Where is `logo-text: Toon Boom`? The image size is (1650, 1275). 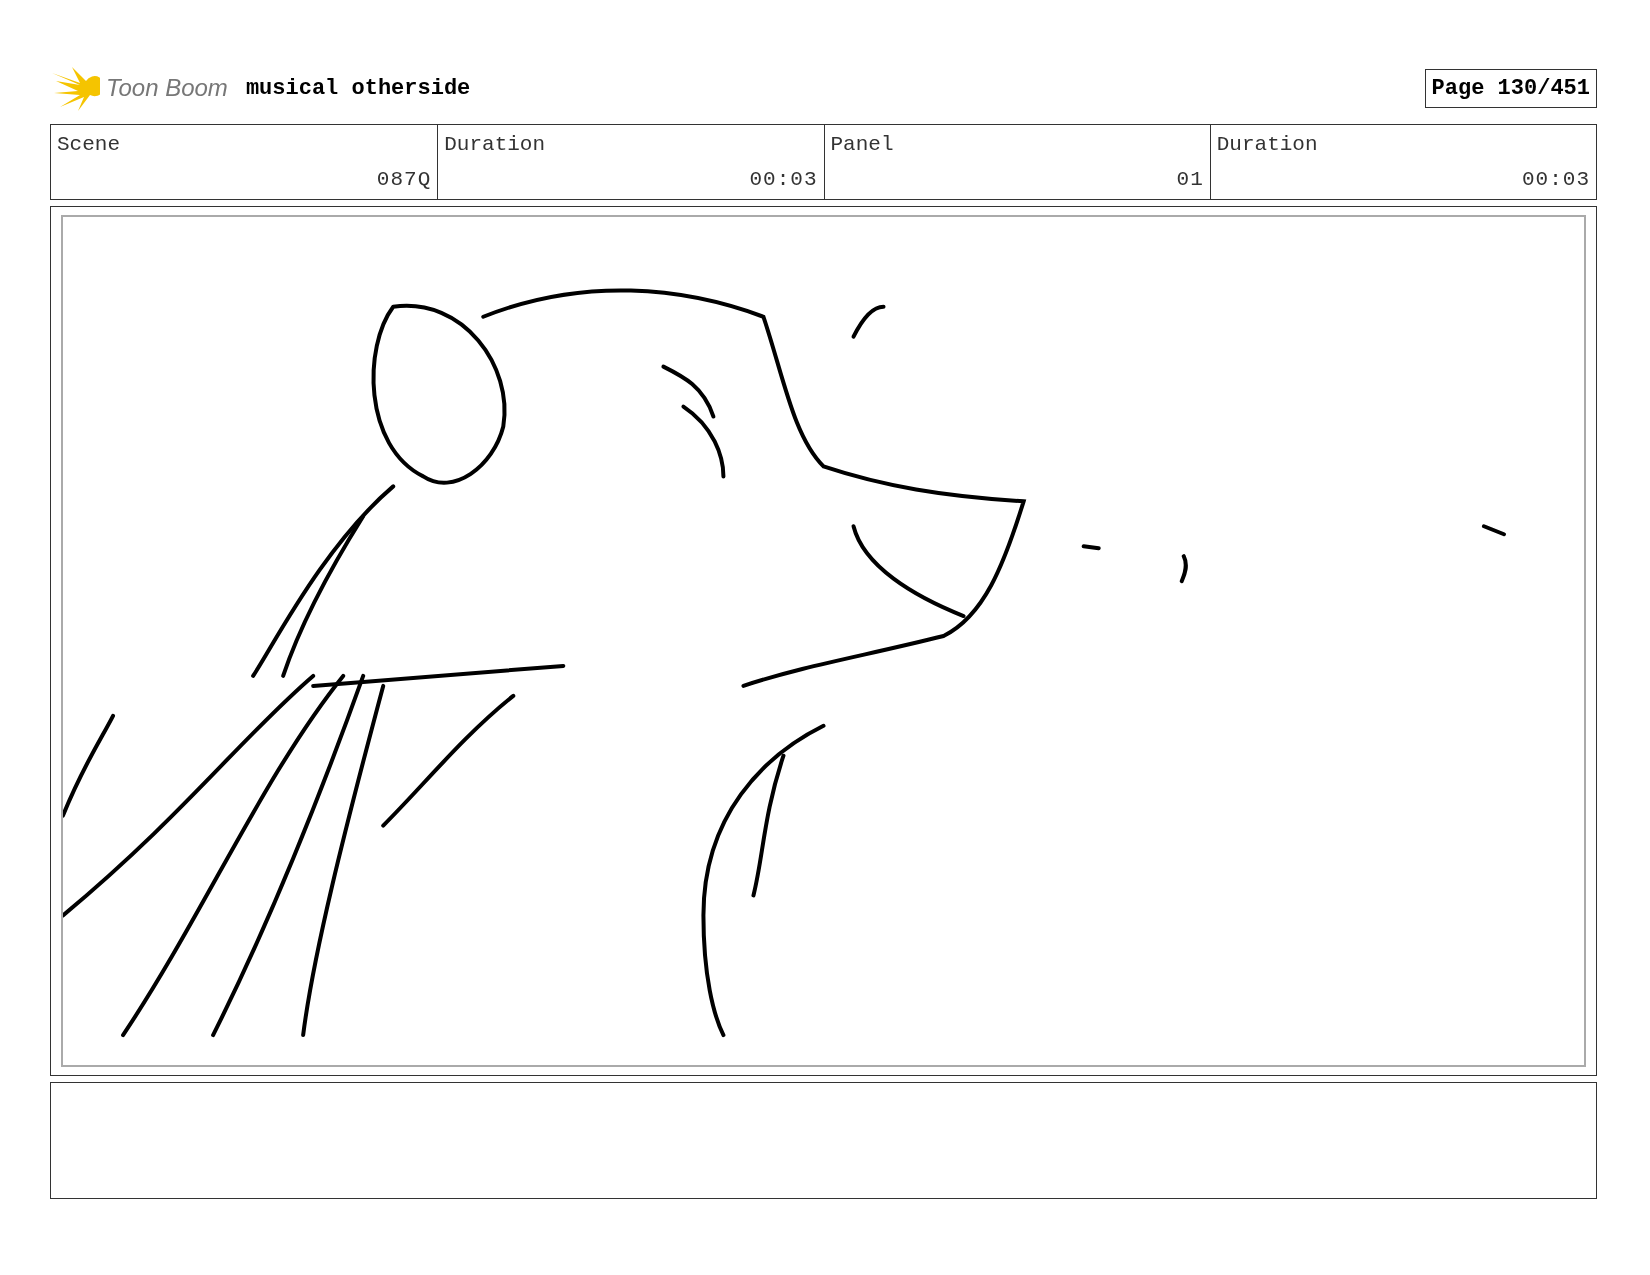
logo-text: Toon Boom is located at coordinates (167, 88).